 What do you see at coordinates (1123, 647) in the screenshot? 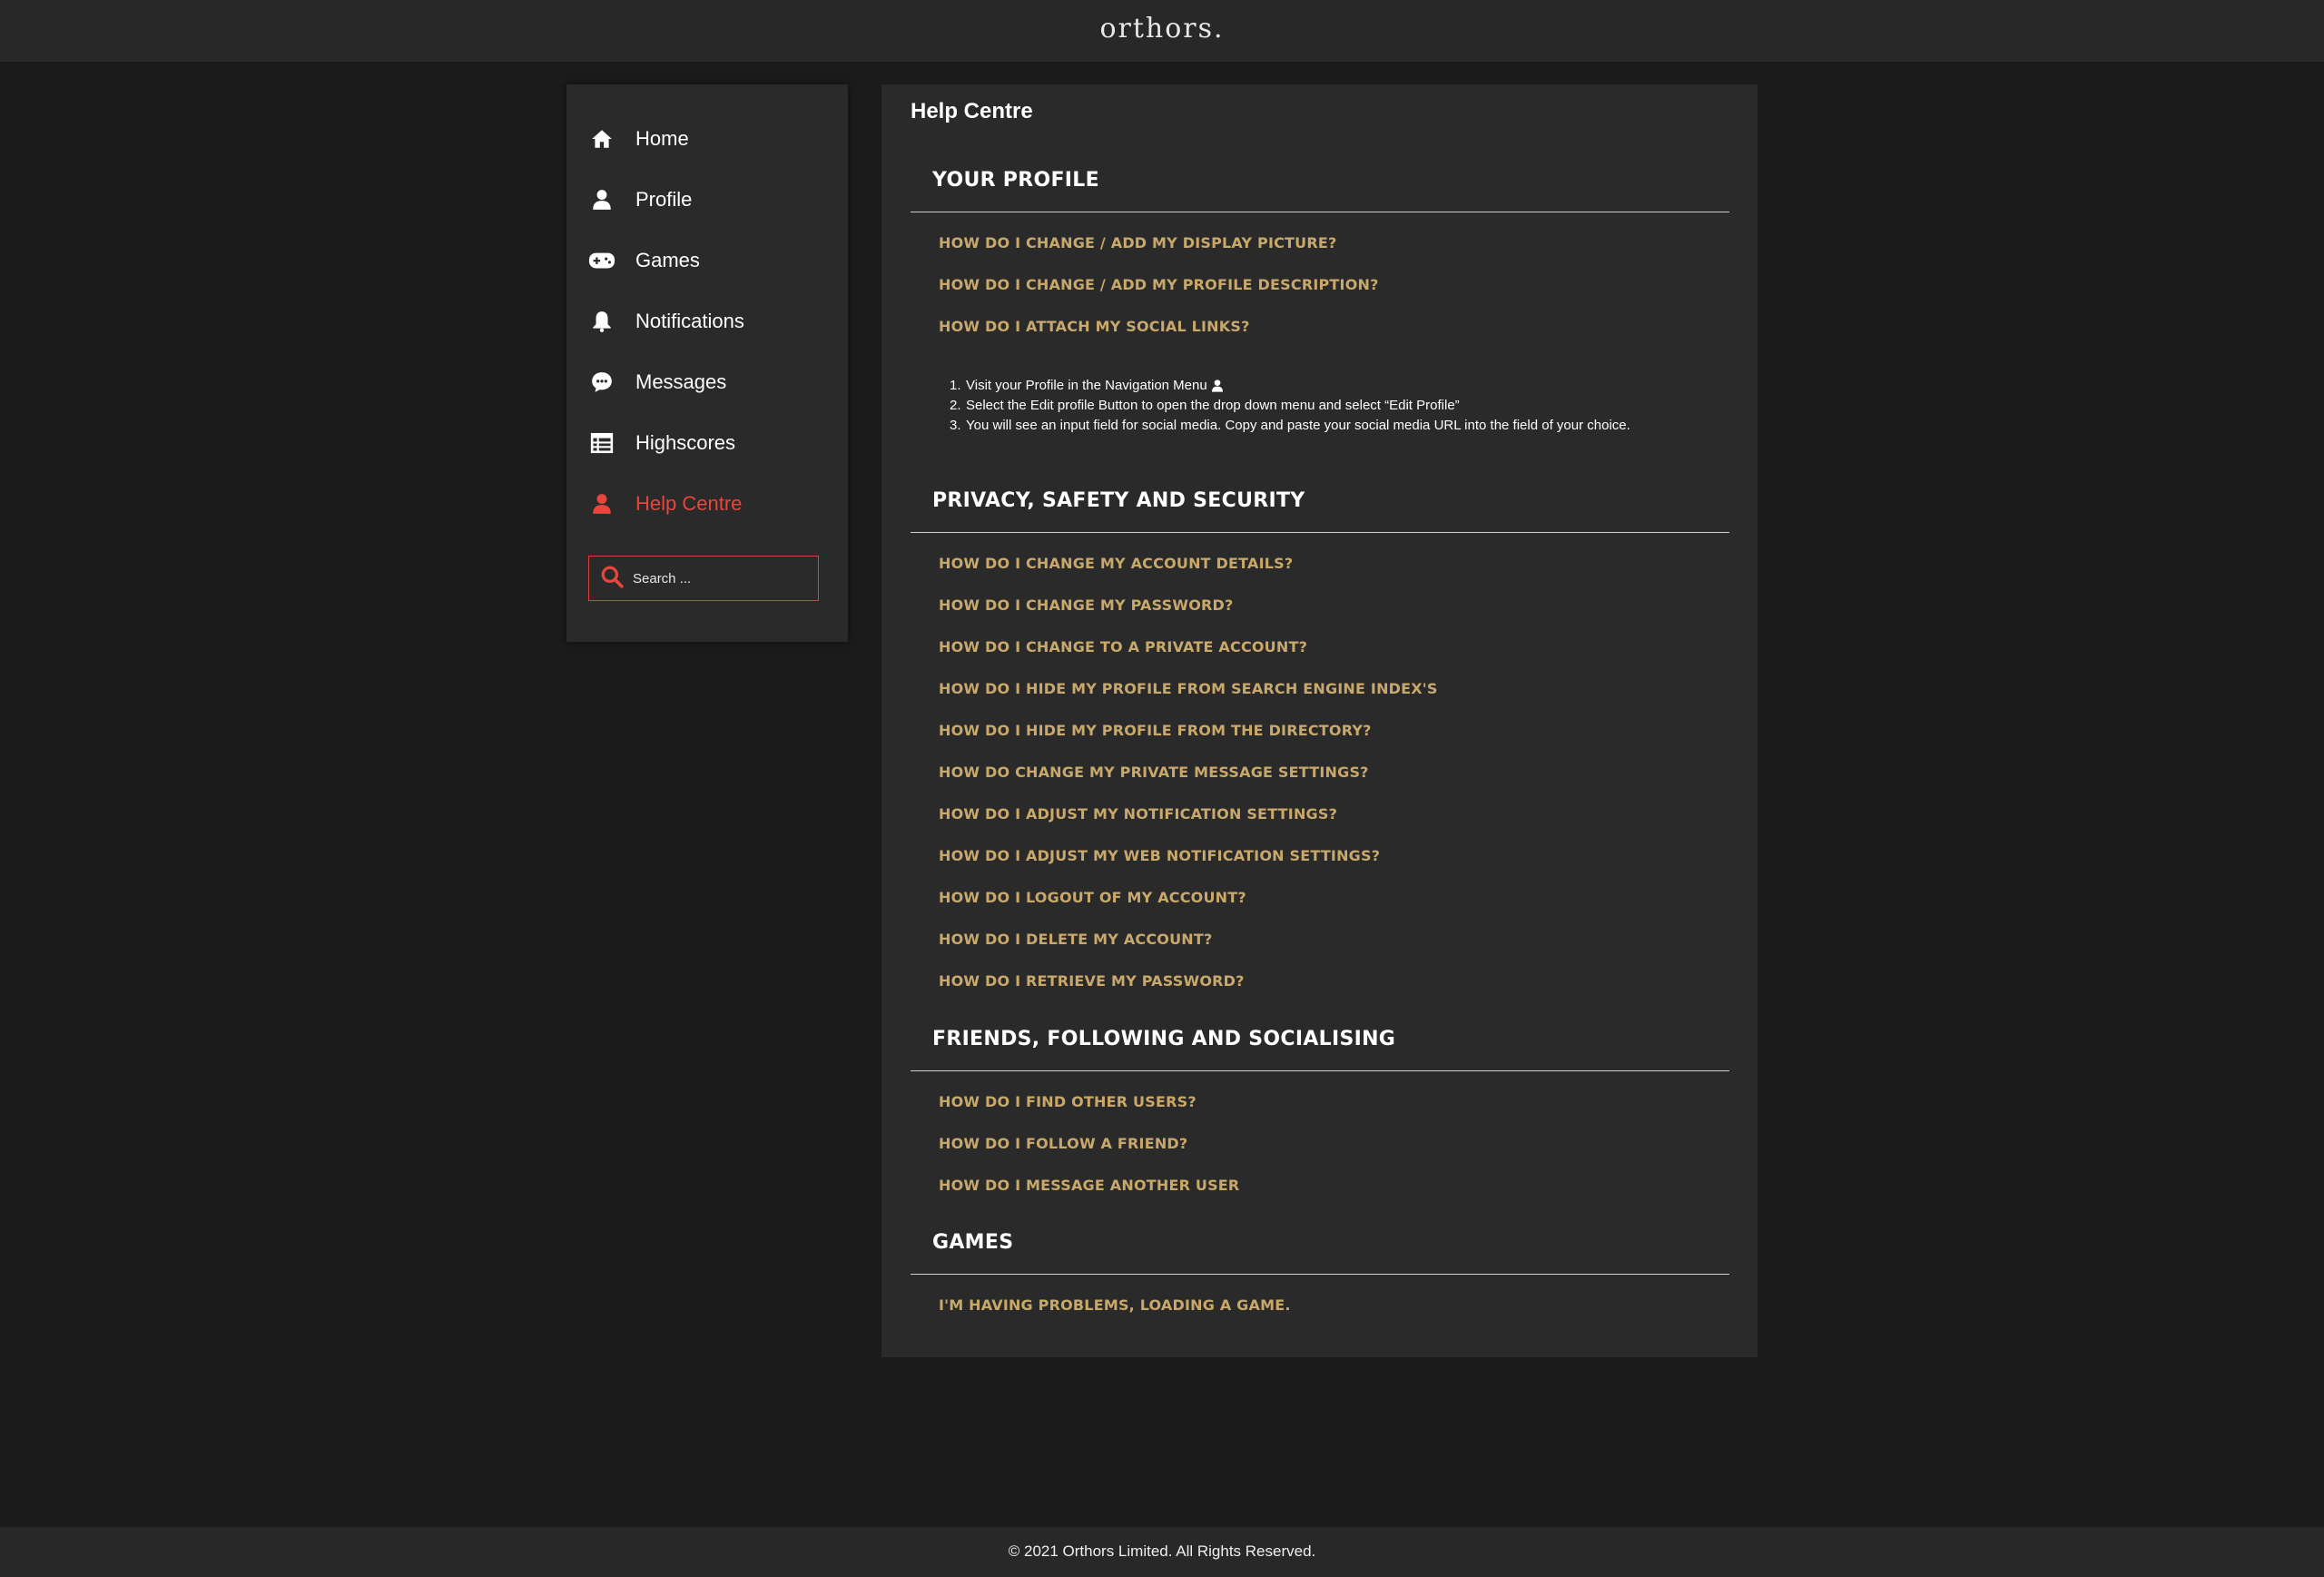
I see `faq-link: HOW DO I CHANGE TO A PRIVATE ACCOUNT?` at bounding box center [1123, 647].